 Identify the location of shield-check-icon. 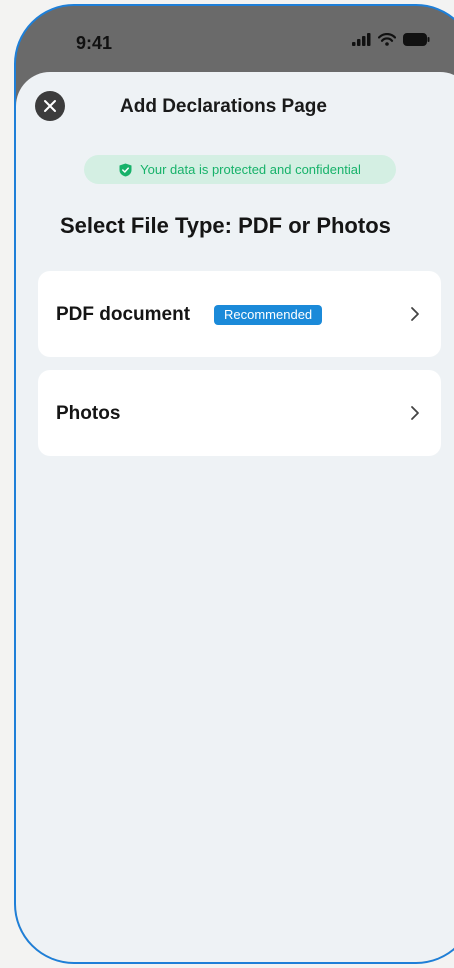
(125, 169).